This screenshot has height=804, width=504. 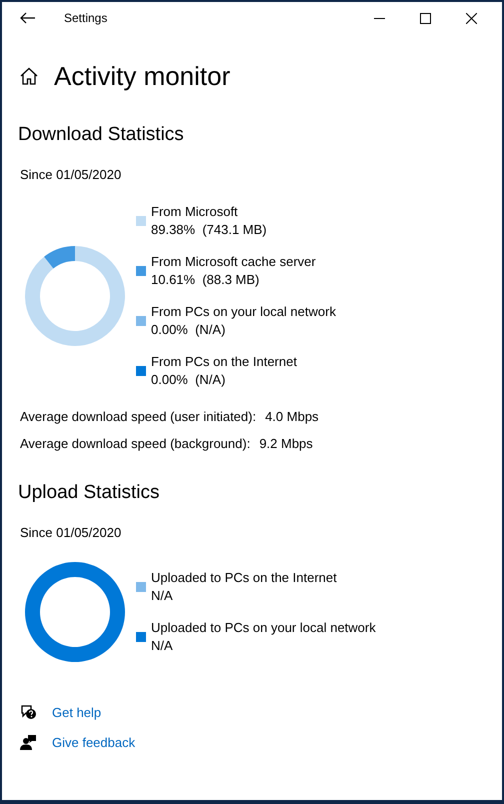 I want to click on help-icon, so click(x=28, y=712).